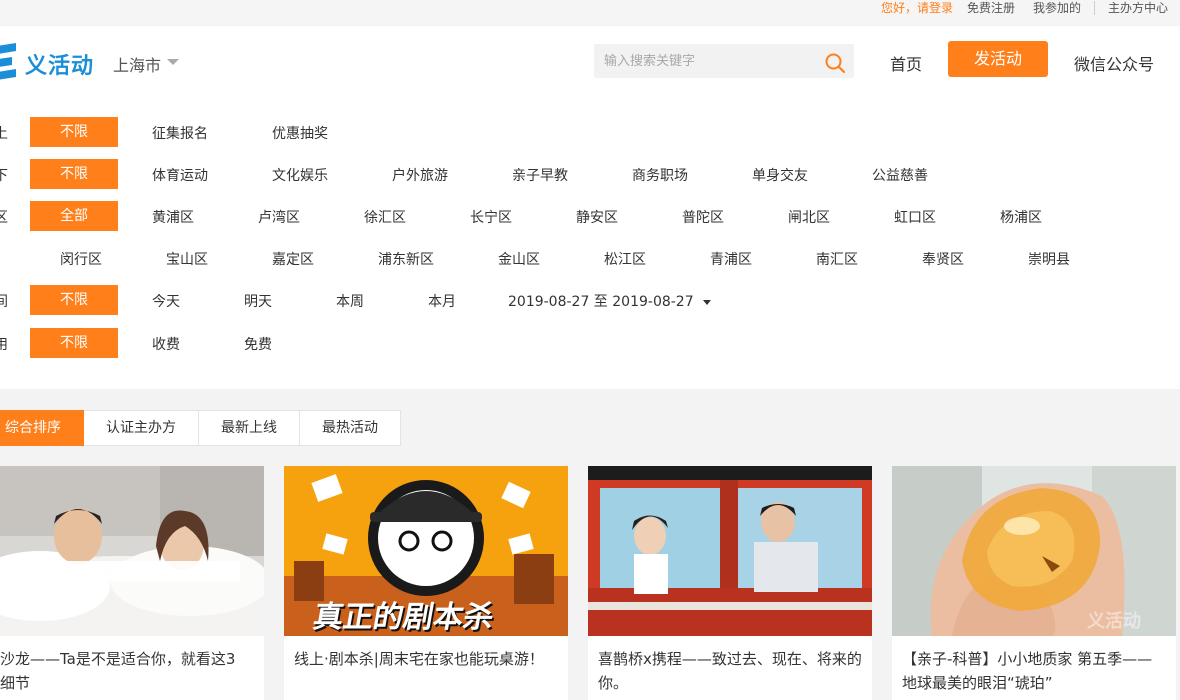 The image size is (1180, 700). Describe the element at coordinates (173, 62) in the screenshot. I see `chevron-down-icon` at that location.